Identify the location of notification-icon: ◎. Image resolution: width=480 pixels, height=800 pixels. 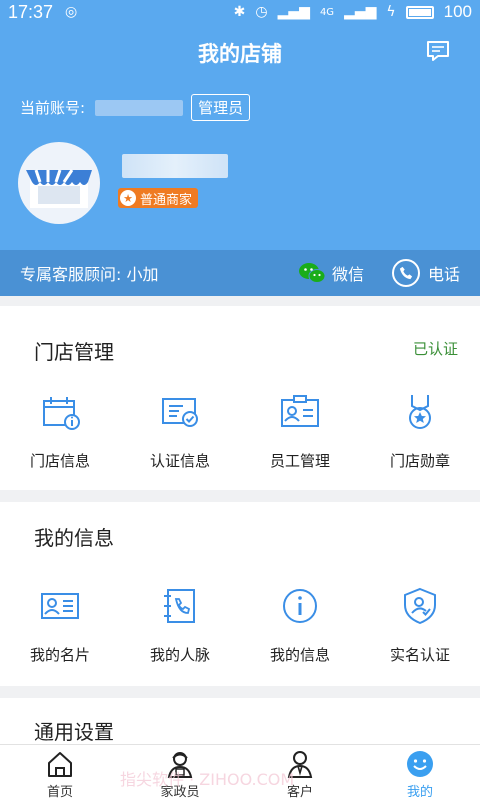
(71, 12).